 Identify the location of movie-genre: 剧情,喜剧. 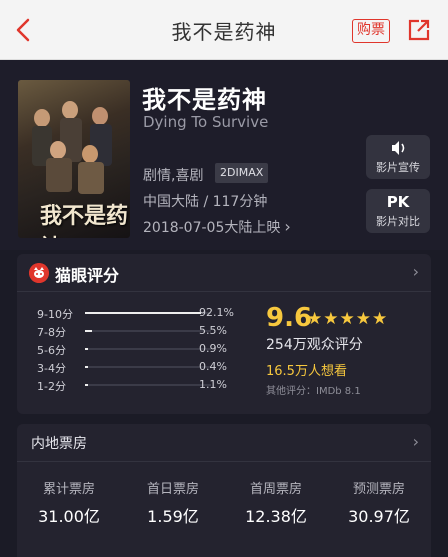
(173, 176).